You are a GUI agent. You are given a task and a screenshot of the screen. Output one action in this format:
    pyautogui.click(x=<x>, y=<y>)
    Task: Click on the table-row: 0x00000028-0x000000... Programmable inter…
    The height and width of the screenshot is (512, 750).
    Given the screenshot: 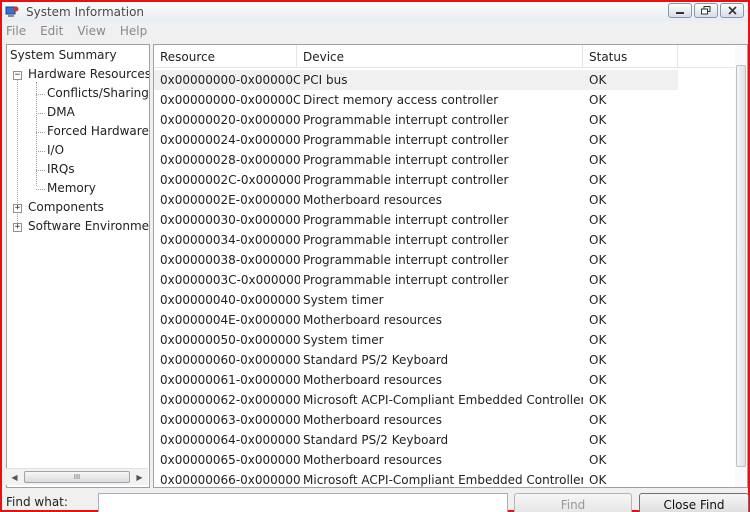 What is the action you would take?
    pyautogui.click(x=416, y=160)
    